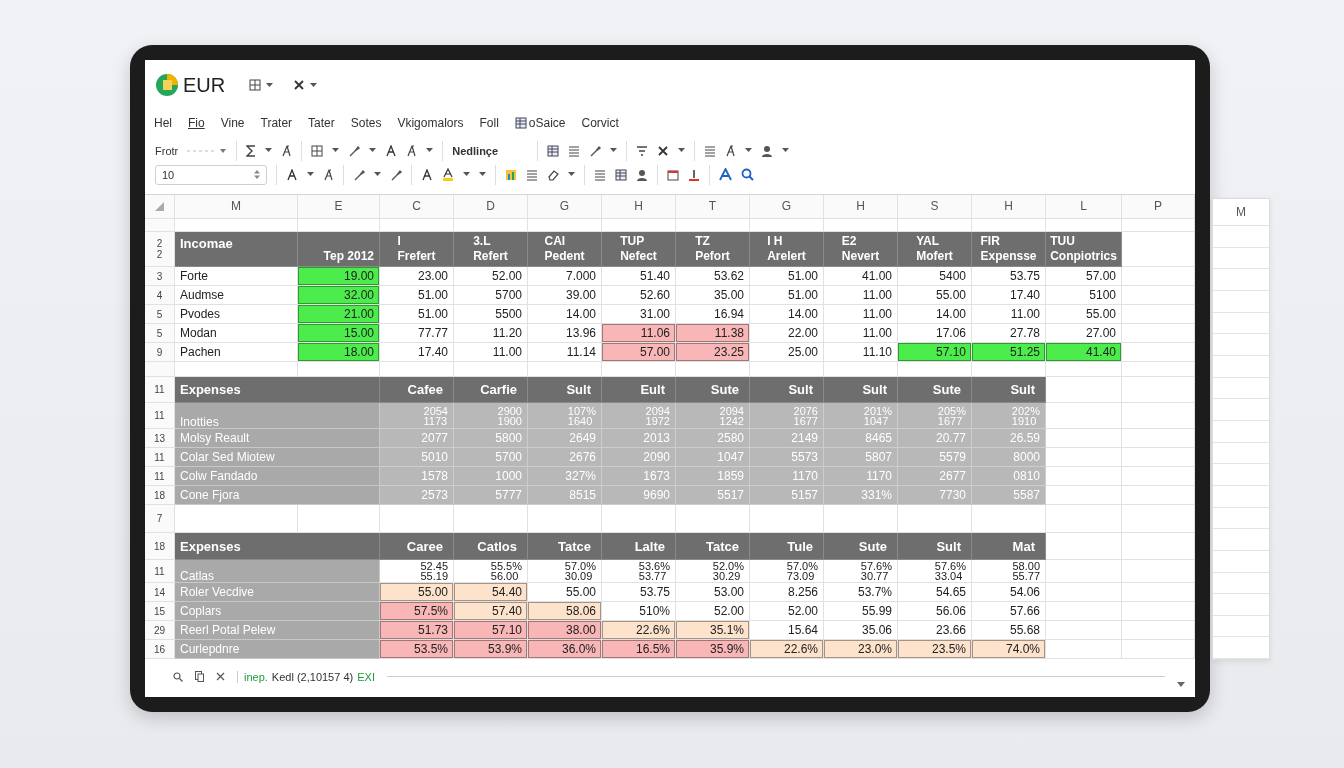 The height and width of the screenshot is (768, 1344). What do you see at coordinates (935, 207) in the screenshot?
I see `column-header: S` at bounding box center [935, 207].